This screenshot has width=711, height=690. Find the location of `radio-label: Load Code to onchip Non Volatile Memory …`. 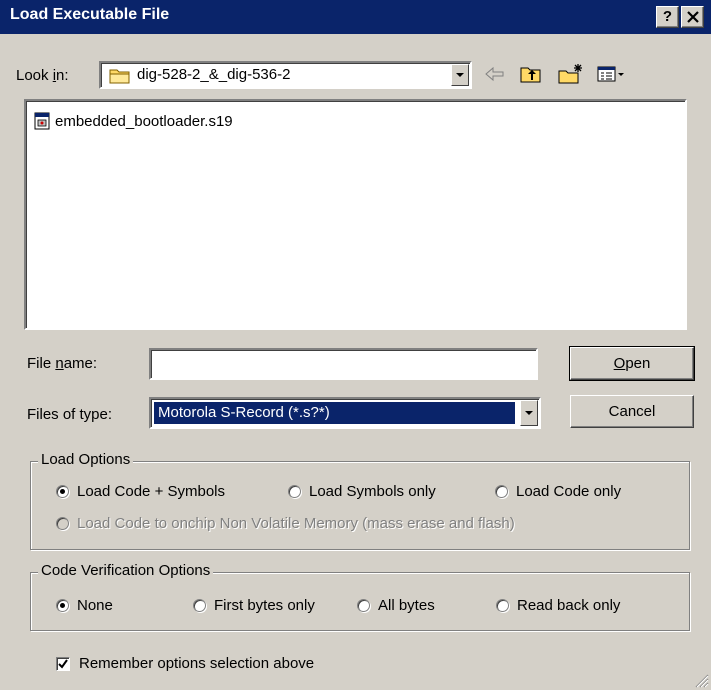

radio-label: Load Code to onchip Non Volatile Memory … is located at coordinates (296, 523).